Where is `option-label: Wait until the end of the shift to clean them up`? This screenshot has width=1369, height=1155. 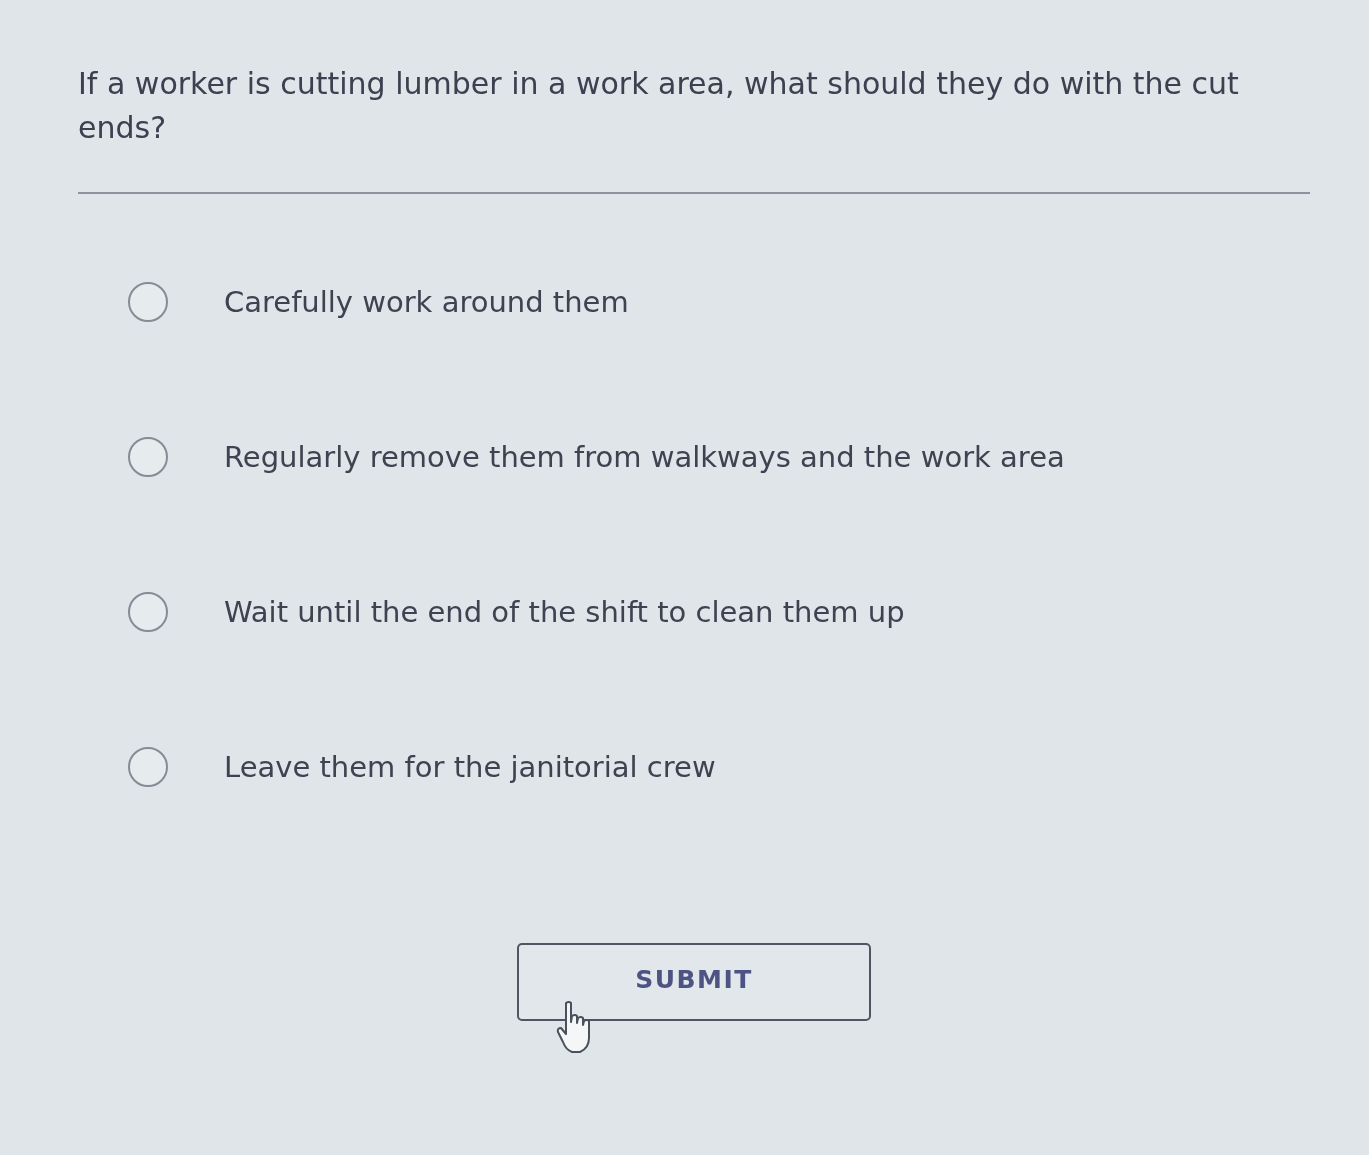 option-label: Wait until the end of the shift to clean them up is located at coordinates (564, 612).